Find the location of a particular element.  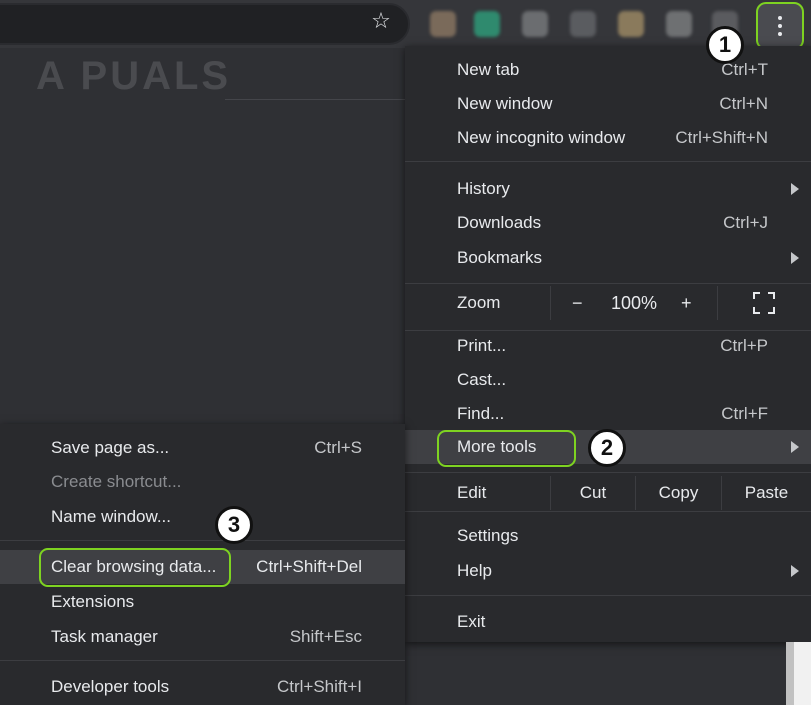

paste-button: Paste is located at coordinates (766, 493).